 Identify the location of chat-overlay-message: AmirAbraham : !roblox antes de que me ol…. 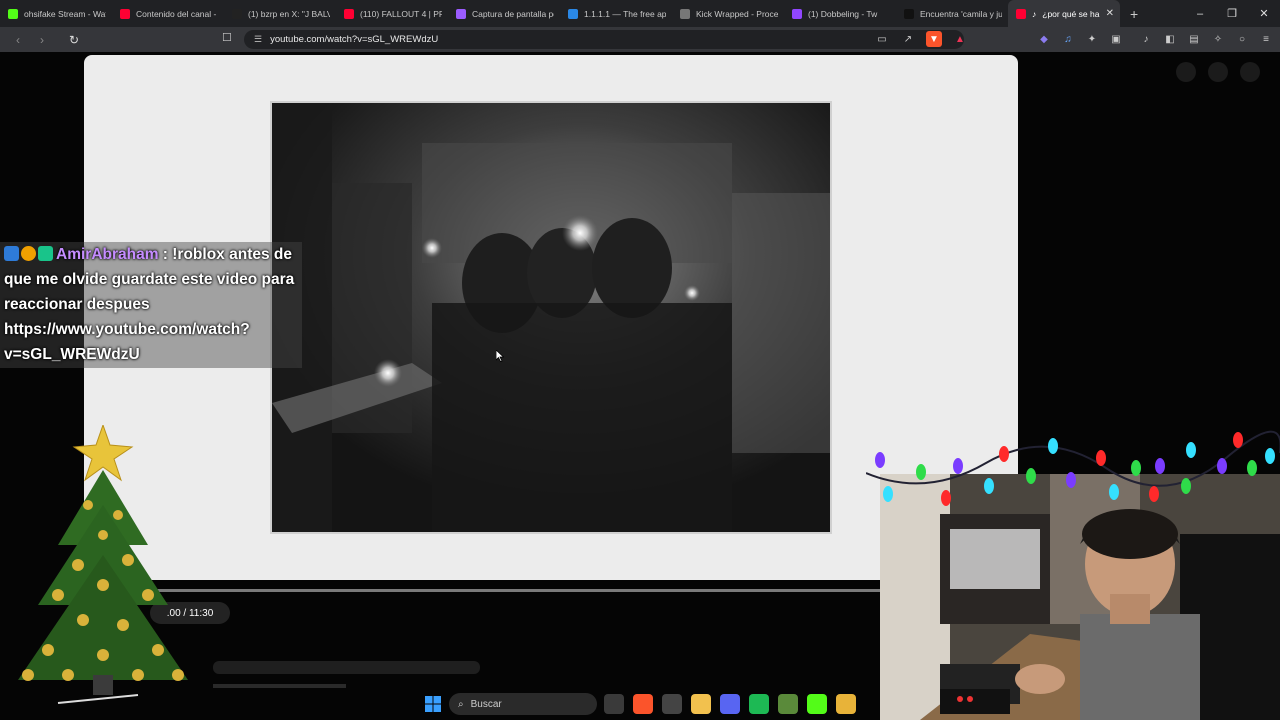
(151, 305).